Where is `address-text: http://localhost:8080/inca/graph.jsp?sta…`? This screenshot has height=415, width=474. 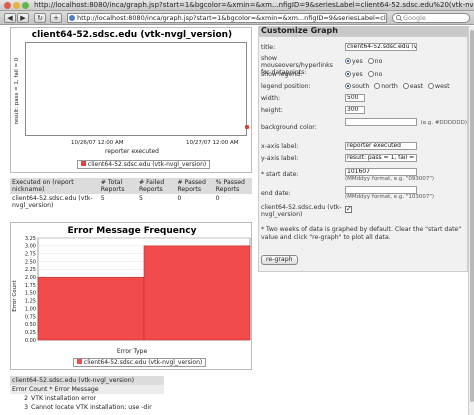
address-text: http://localhost:8080/inca/graph.jsp?sta… is located at coordinates (232, 18).